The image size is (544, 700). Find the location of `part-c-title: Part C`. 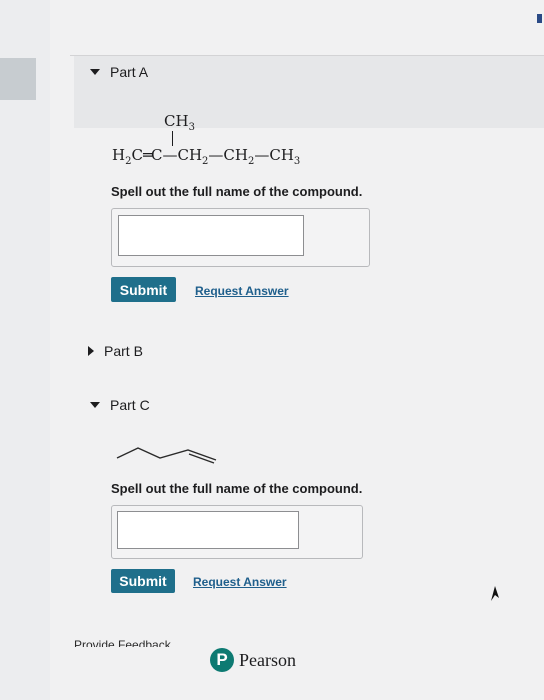

part-c-title: Part C is located at coordinates (130, 405).